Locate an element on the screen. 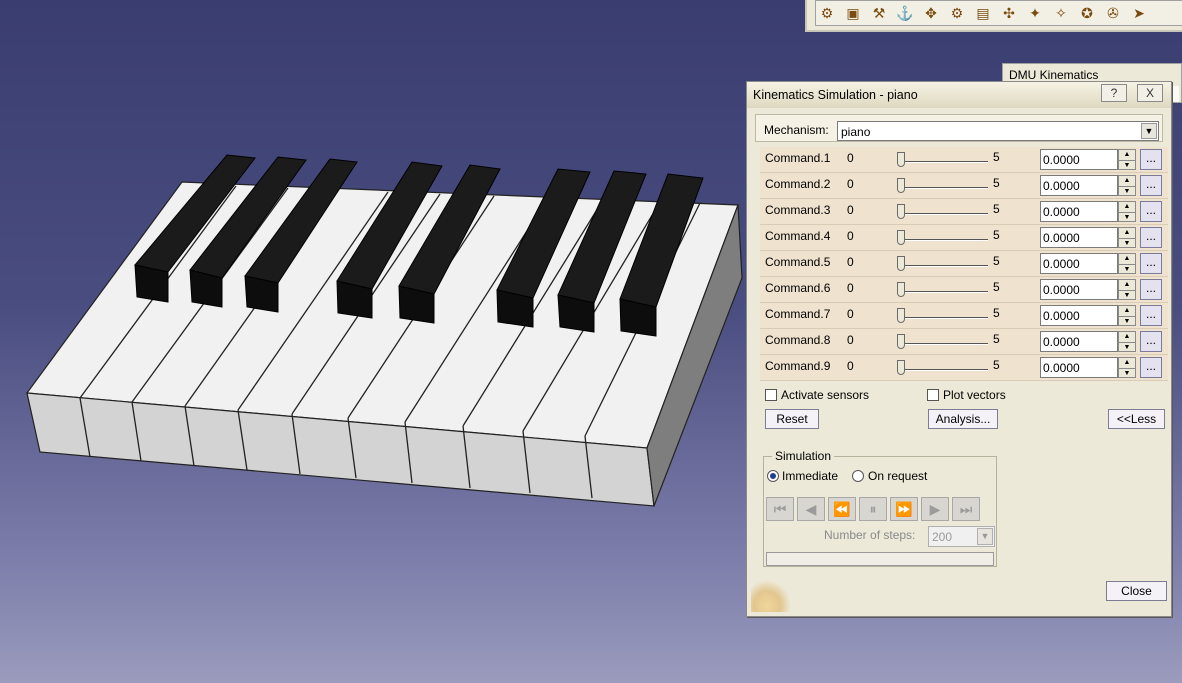  joint-icon: ⚙ is located at coordinates (957, 13).